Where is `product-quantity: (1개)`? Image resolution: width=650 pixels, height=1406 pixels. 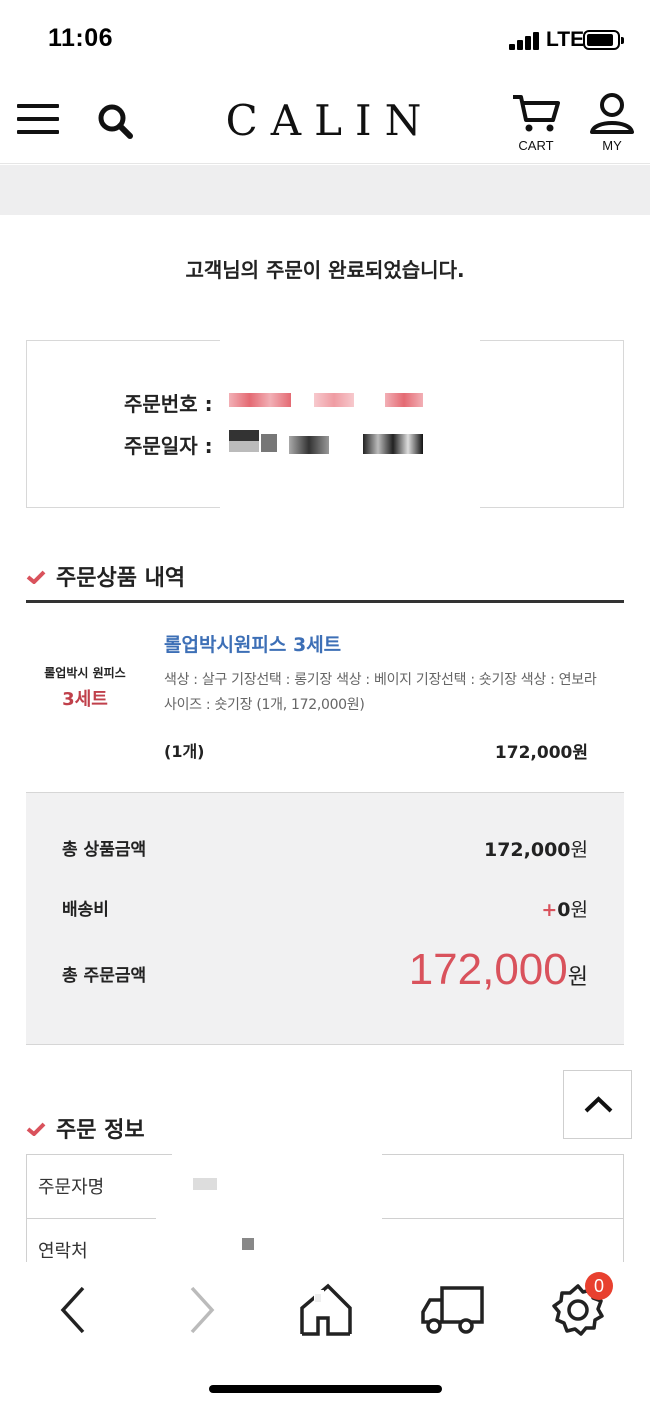
product-quantity: (1개) is located at coordinates (184, 751).